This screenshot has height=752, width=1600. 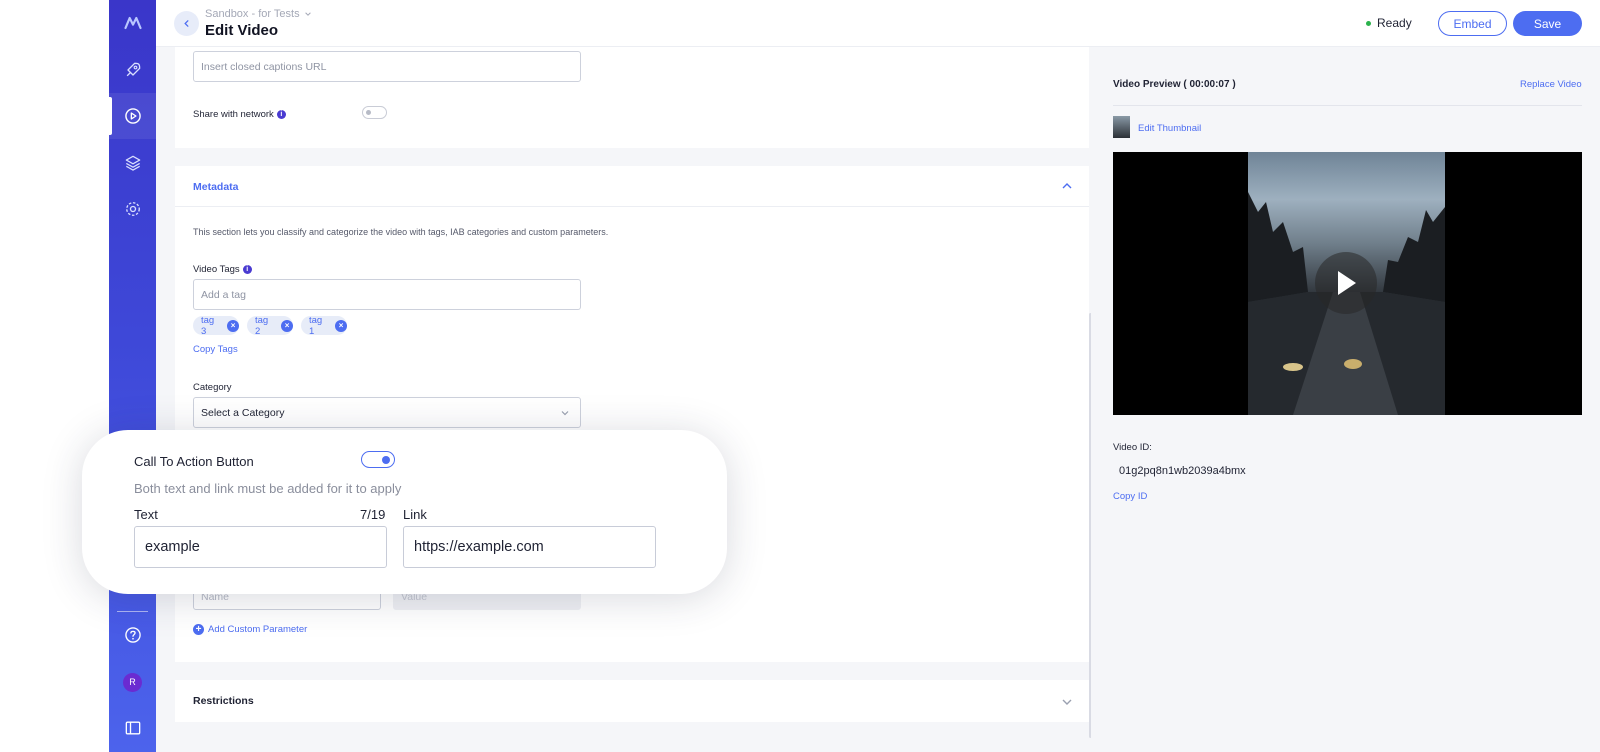 I want to click on sidebar: R, so click(x=132, y=376).